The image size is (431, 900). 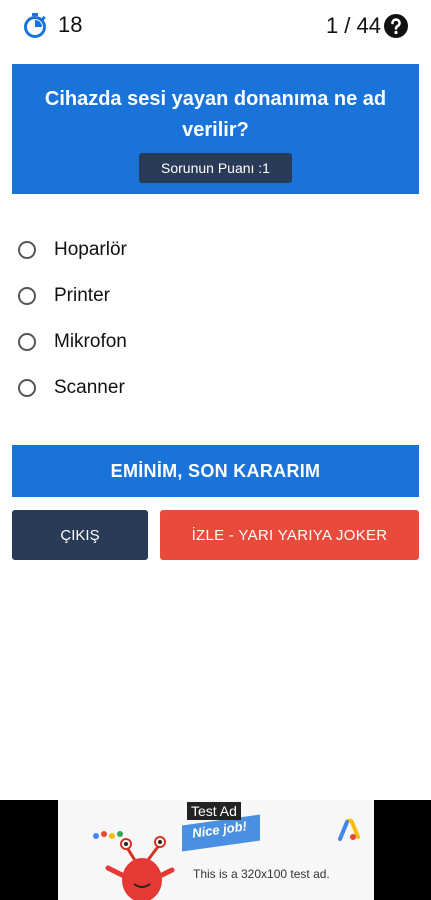 What do you see at coordinates (82, 295) in the screenshot?
I see `option-label: Printer` at bounding box center [82, 295].